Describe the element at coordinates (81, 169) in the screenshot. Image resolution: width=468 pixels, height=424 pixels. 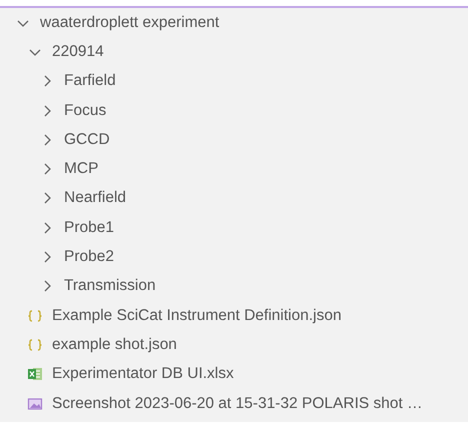
I see `folder-name: MCP` at that location.